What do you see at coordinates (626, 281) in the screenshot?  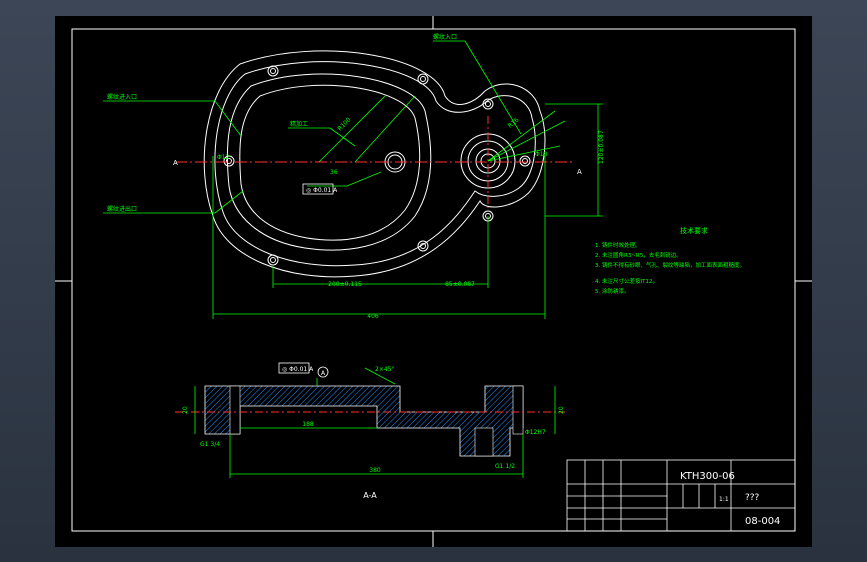 I see `tech-req-4: 4. 未注尺寸公差按IT12。` at bounding box center [626, 281].